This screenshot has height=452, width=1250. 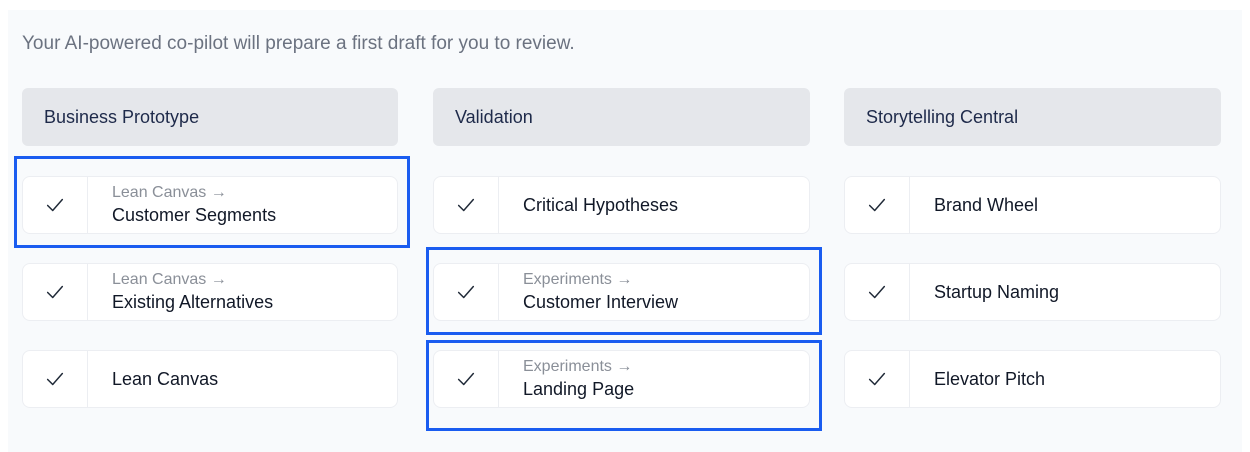 What do you see at coordinates (579, 389) in the screenshot?
I see `card-label: Landing Page` at bounding box center [579, 389].